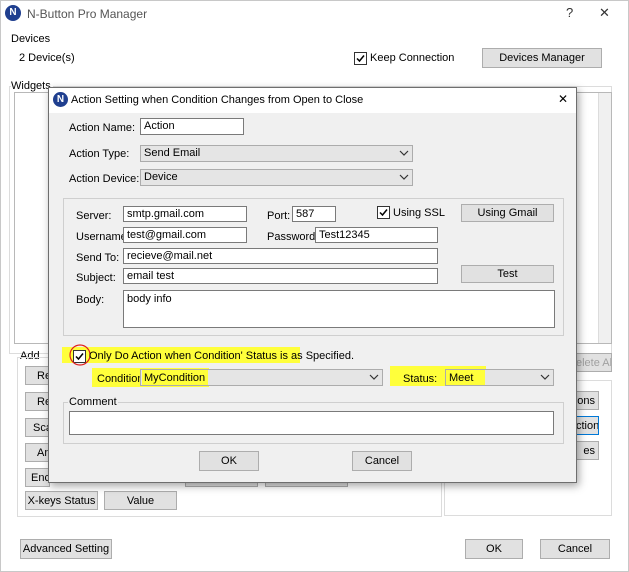 The image size is (629, 572). I want to click on add-widget-button-2: Re, so click(37, 401).